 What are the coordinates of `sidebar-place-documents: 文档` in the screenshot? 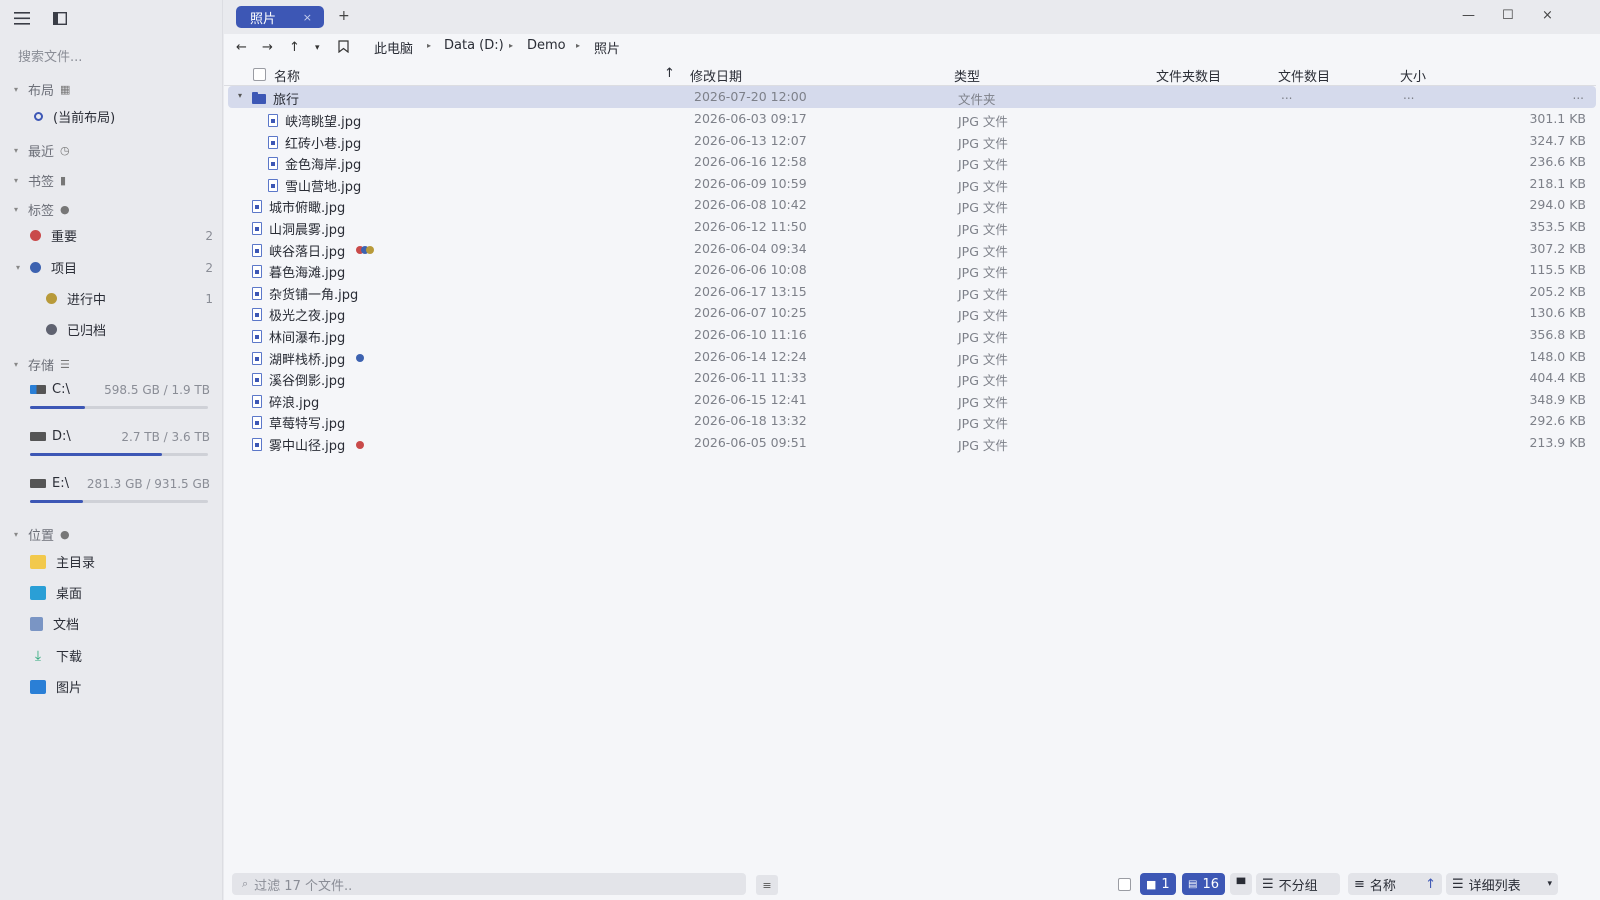 It's located at (120, 623).